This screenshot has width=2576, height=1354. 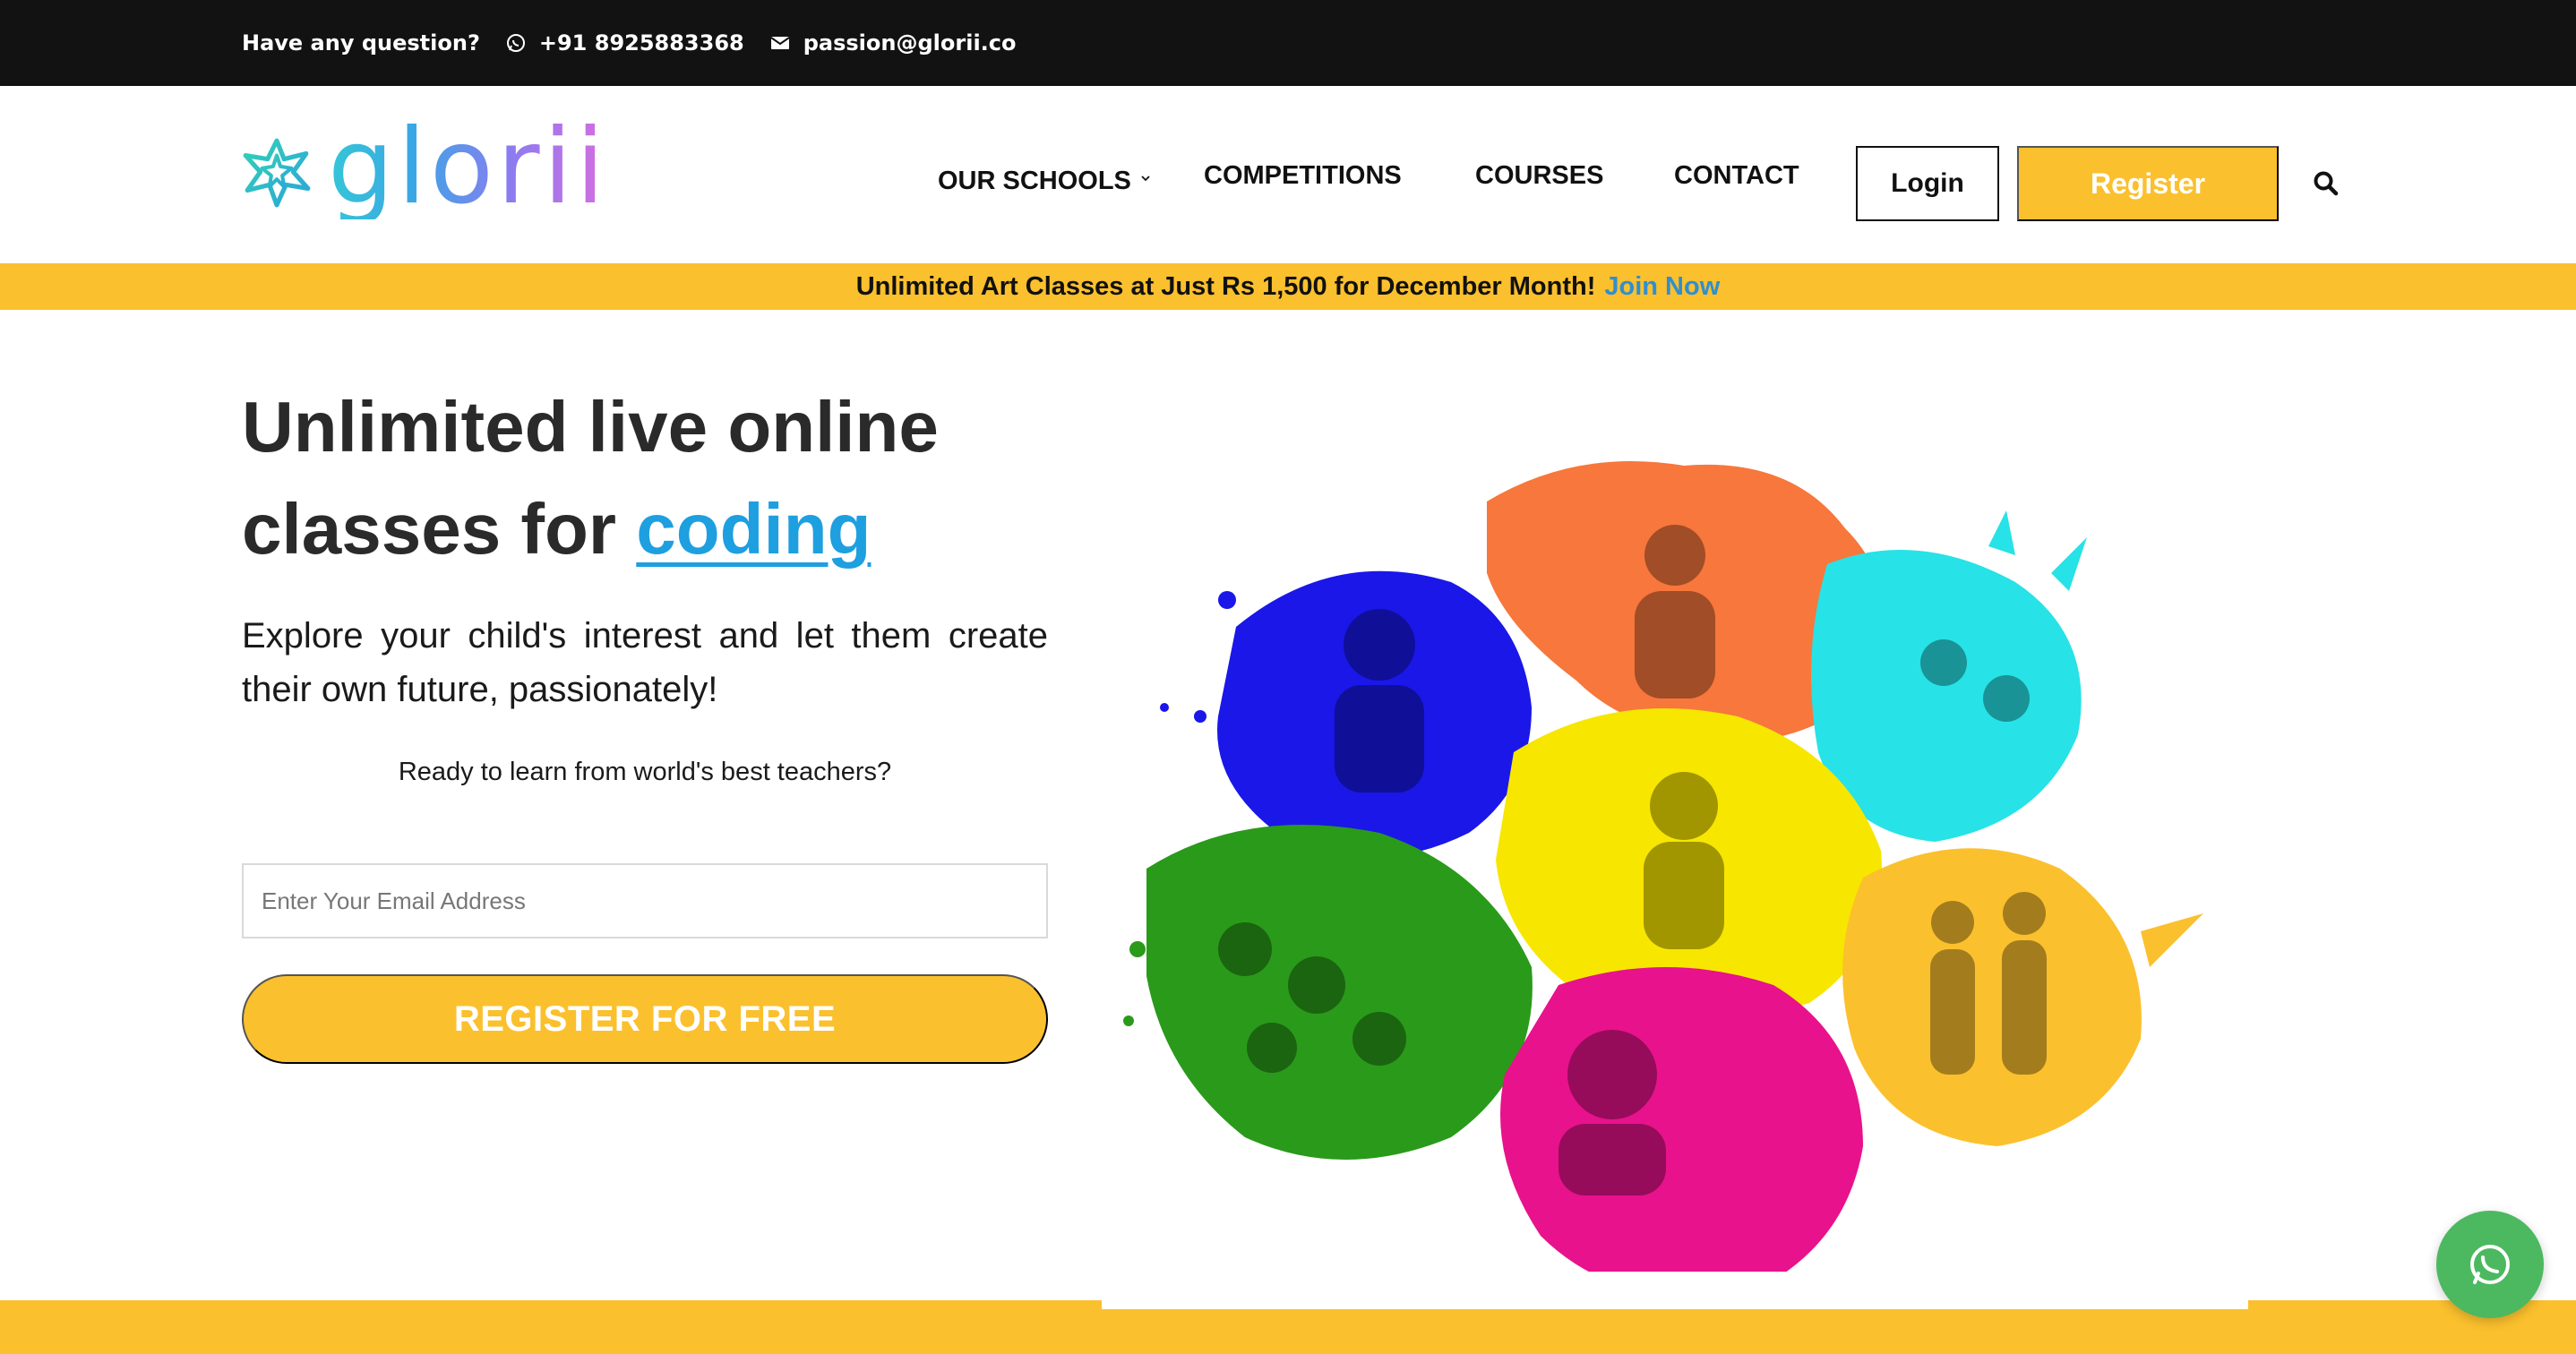 I want to click on hero-title: Unlimited live online classes for coding, so click(x=645, y=478).